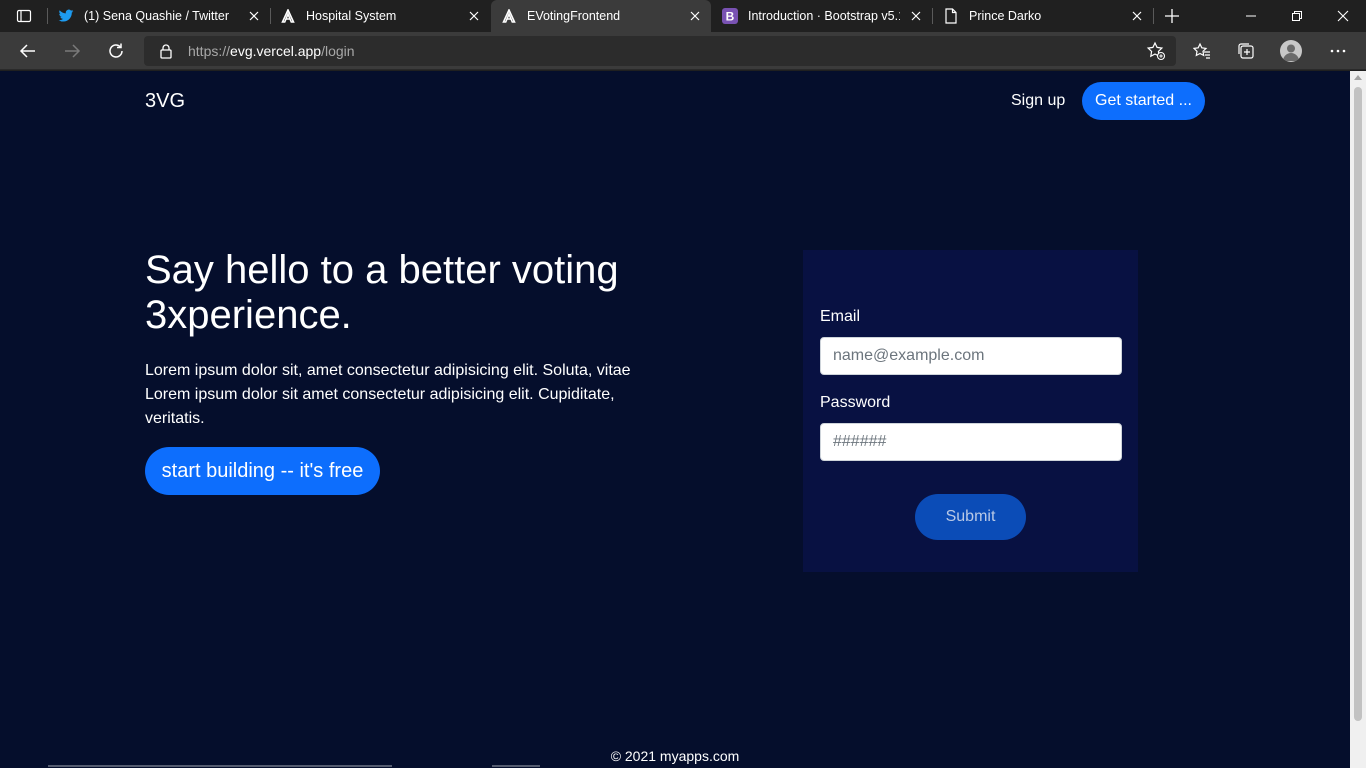 The width and height of the screenshot is (1366, 768). I want to click on settings-more-button, so click(1338, 51).